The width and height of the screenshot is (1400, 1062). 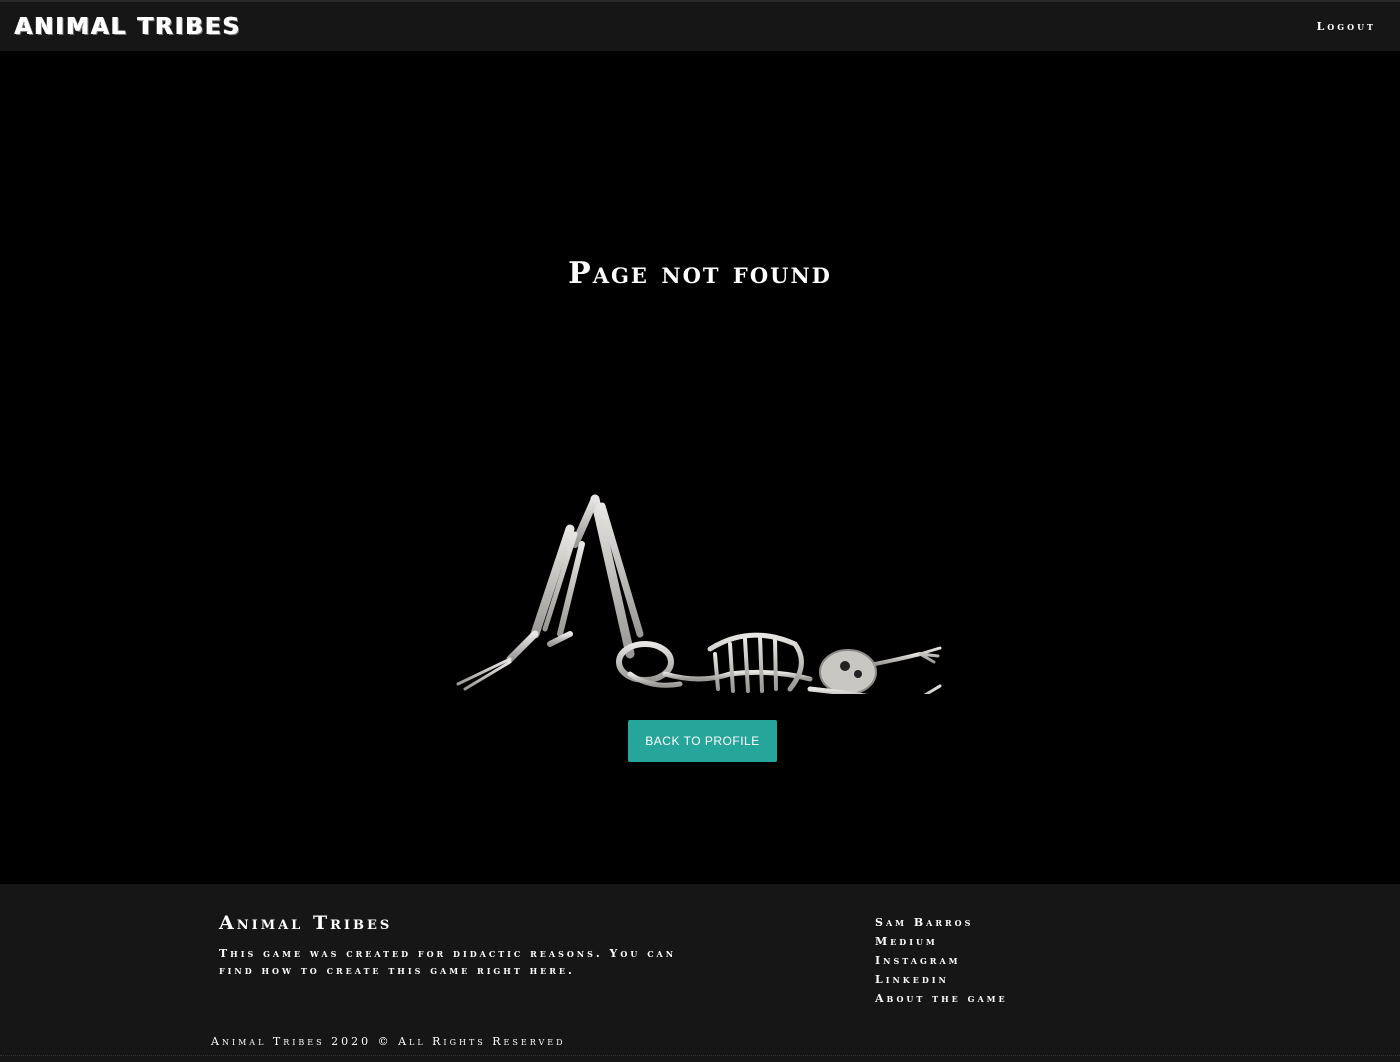 I want to click on footer-link-sam-barros: Sam Barros, so click(x=924, y=922).